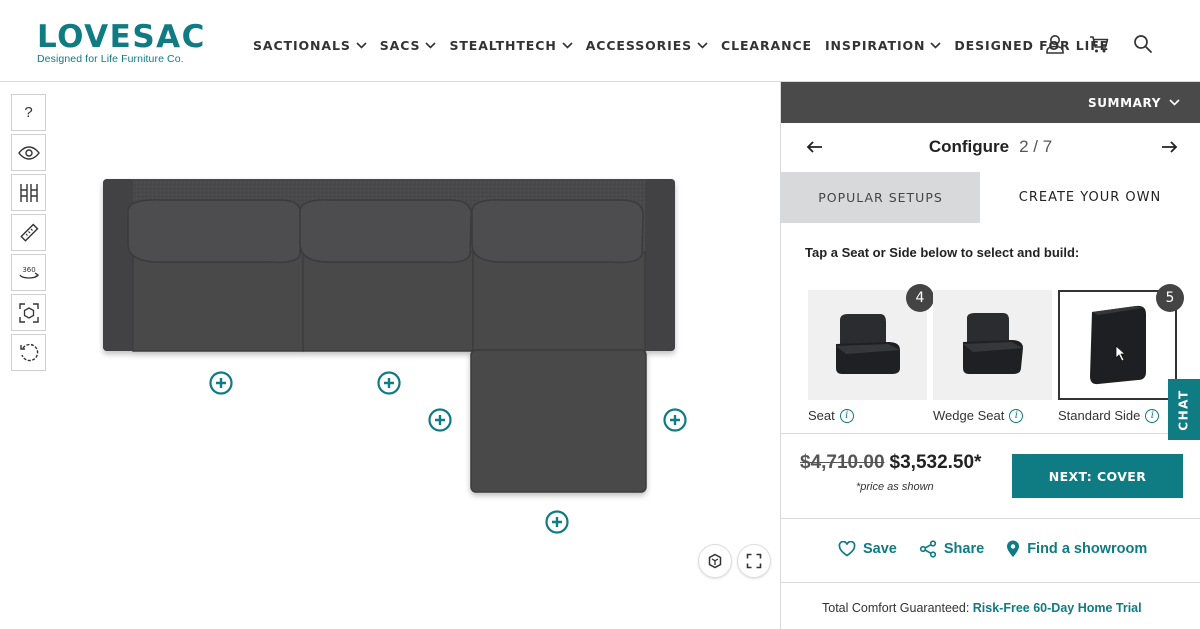 This screenshot has width=1200, height=629. What do you see at coordinates (1013, 548) in the screenshot?
I see `location-pin-icon` at bounding box center [1013, 548].